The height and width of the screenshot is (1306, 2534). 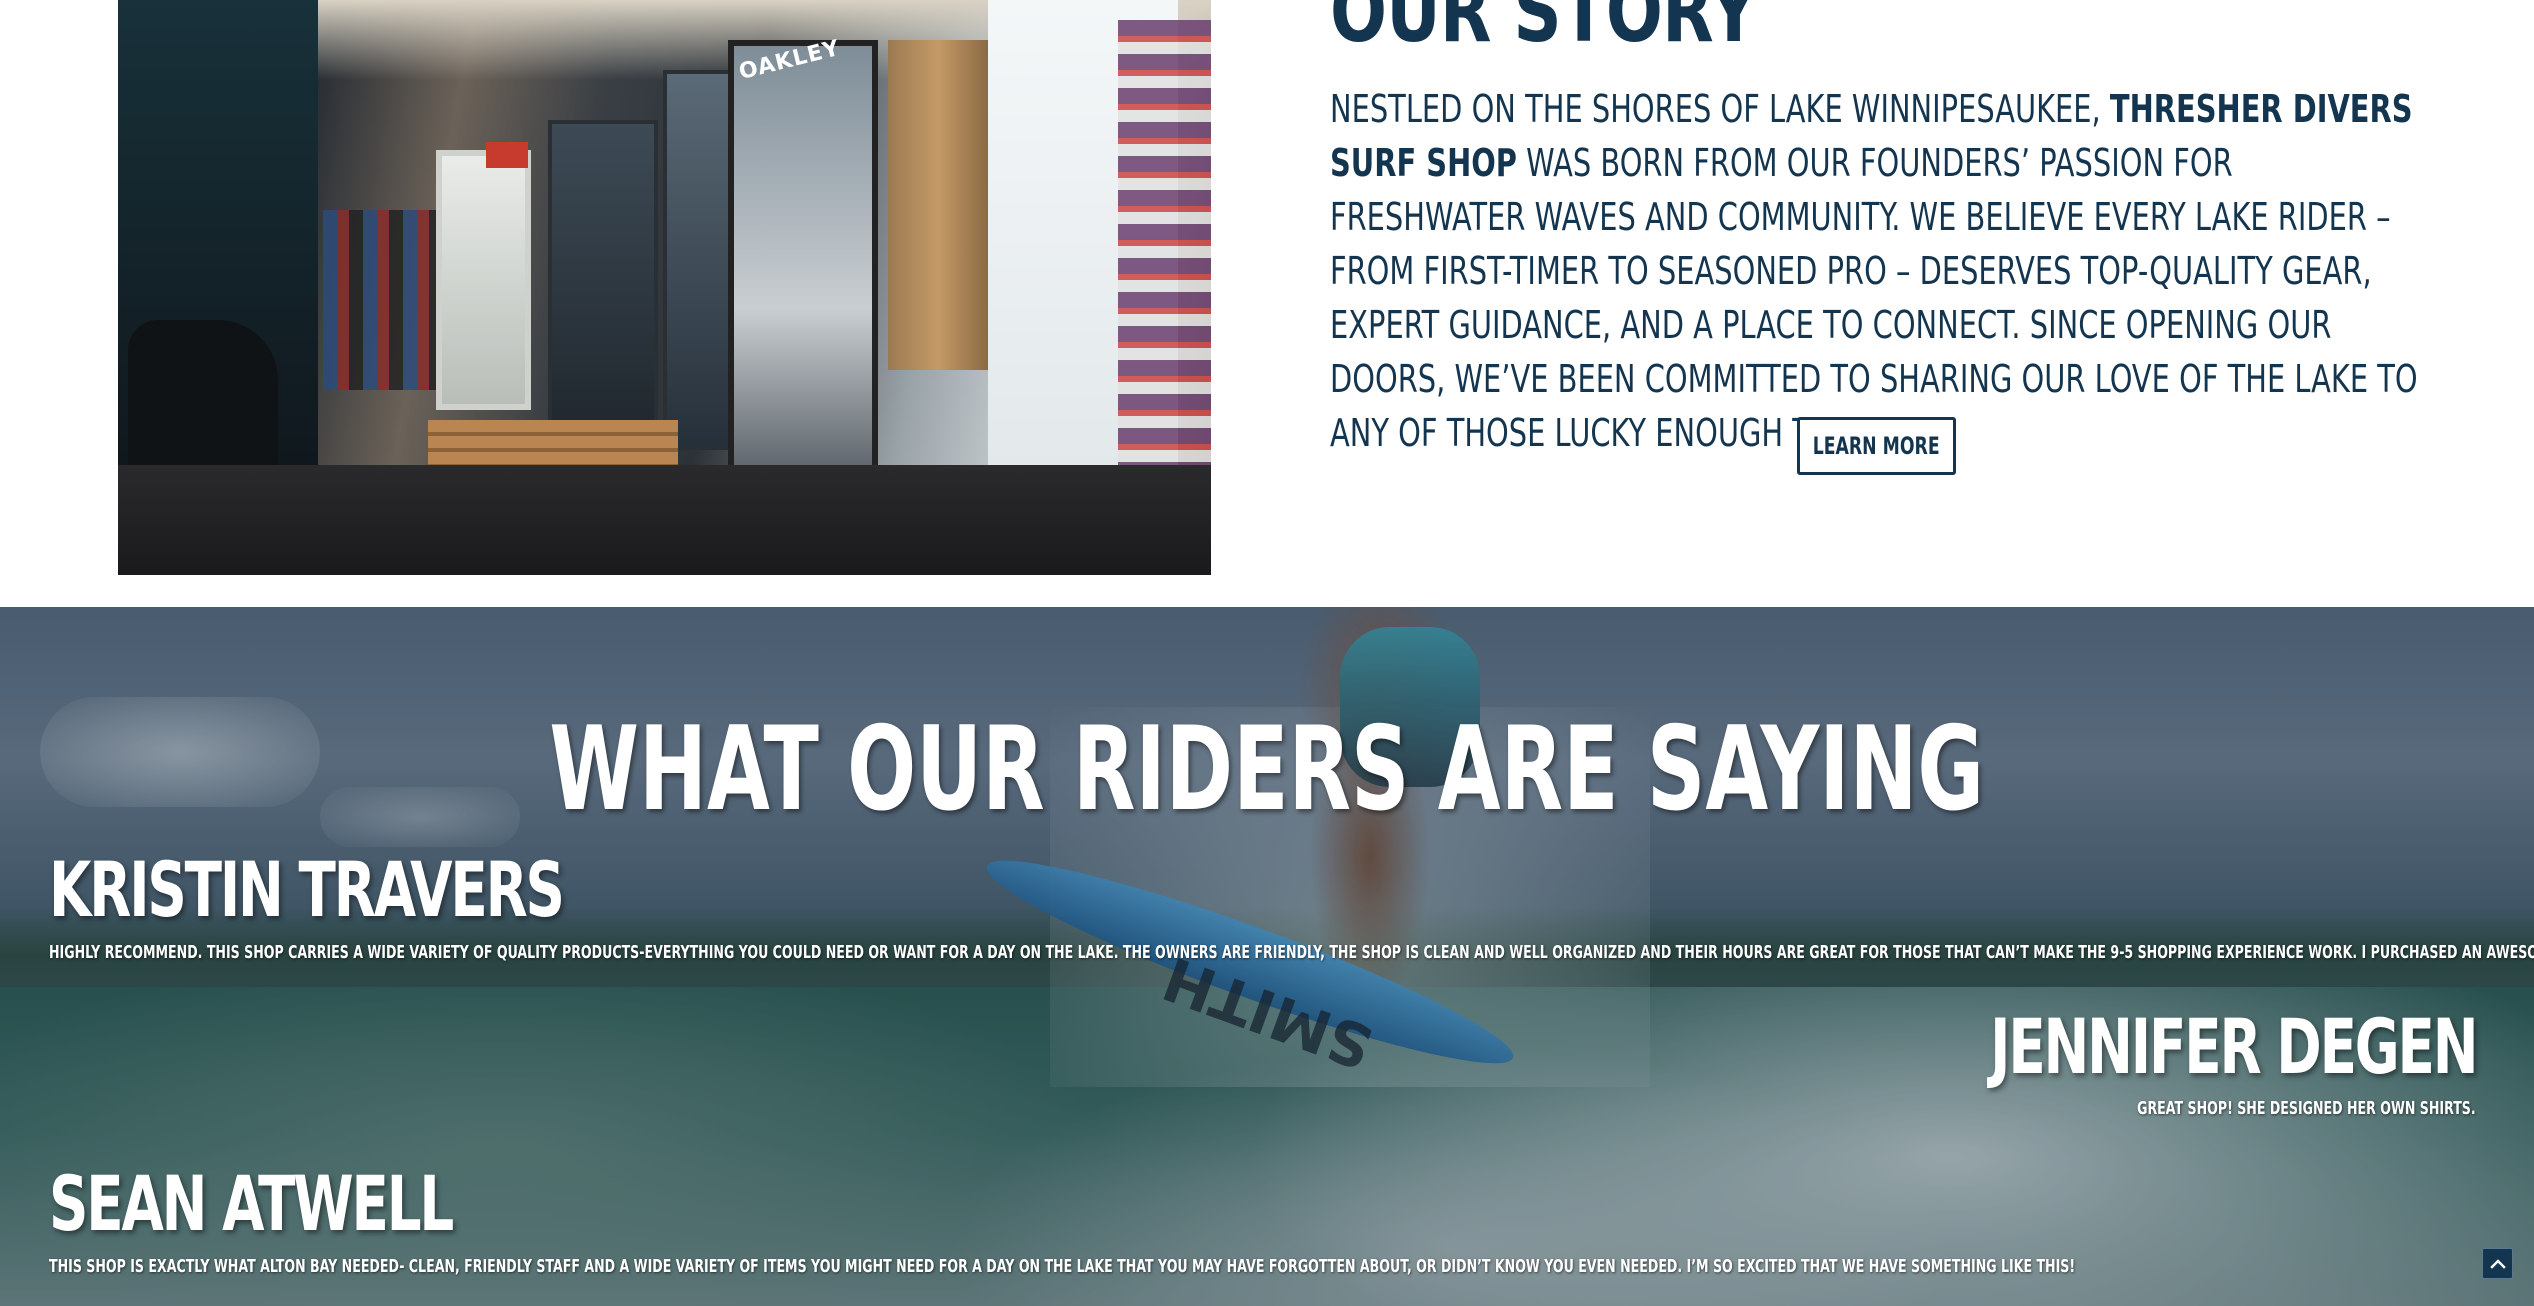 I want to click on scroll-to-top-button, so click(x=2497, y=1263).